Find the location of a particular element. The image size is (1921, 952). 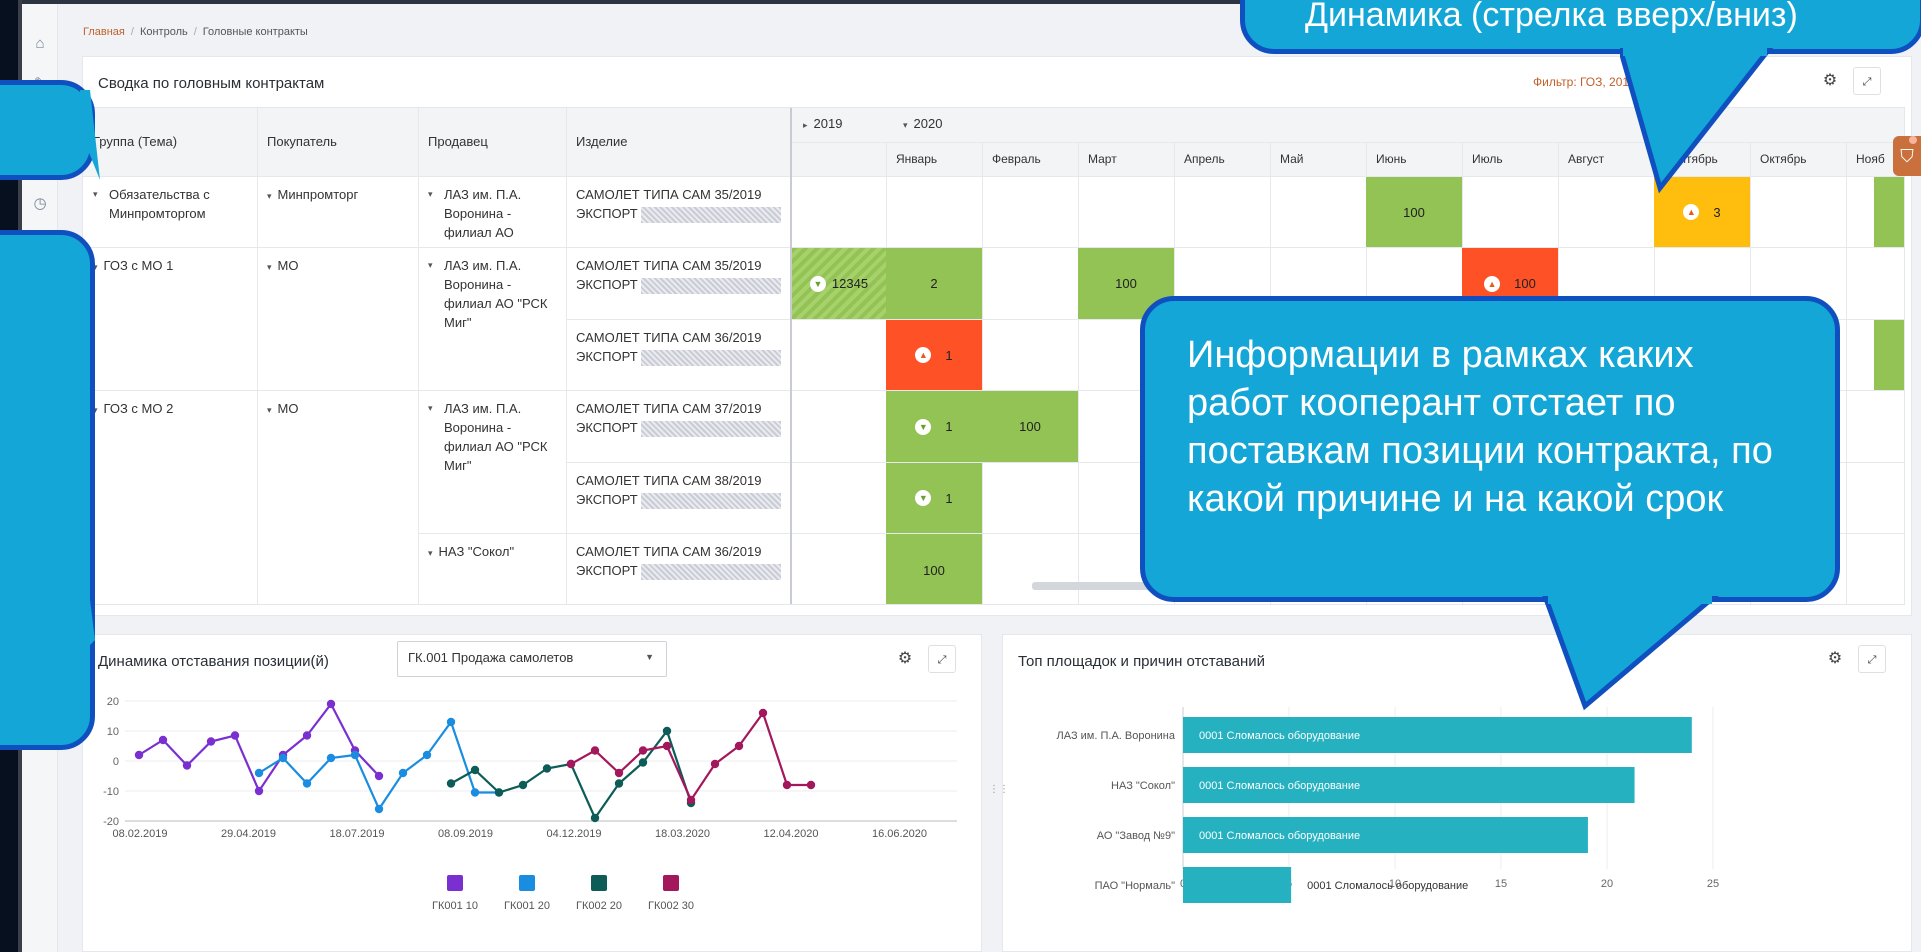

group-1: ▾ Обязательства с Минпромторгом is located at coordinates (168, 204).